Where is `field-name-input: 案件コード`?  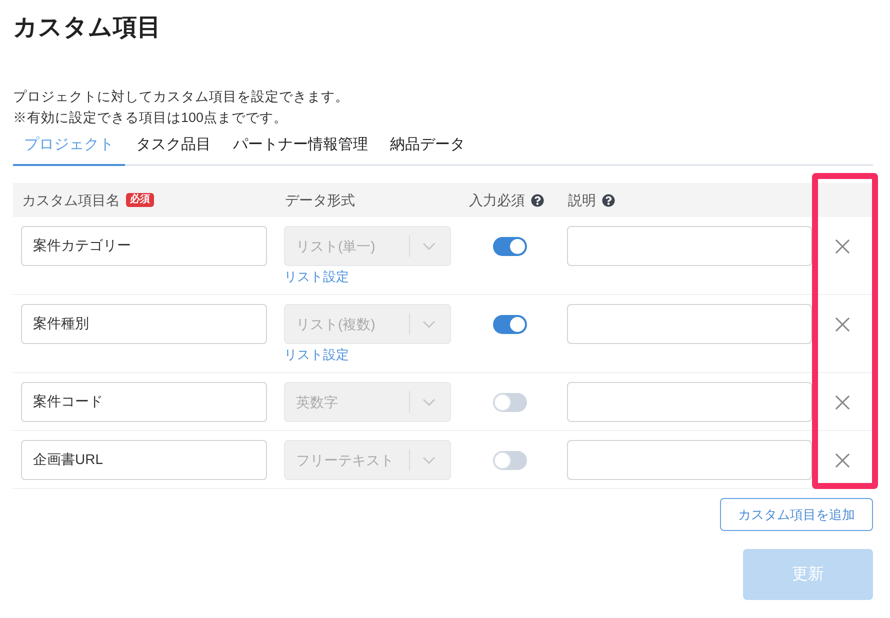 field-name-input: 案件コード is located at coordinates (144, 402).